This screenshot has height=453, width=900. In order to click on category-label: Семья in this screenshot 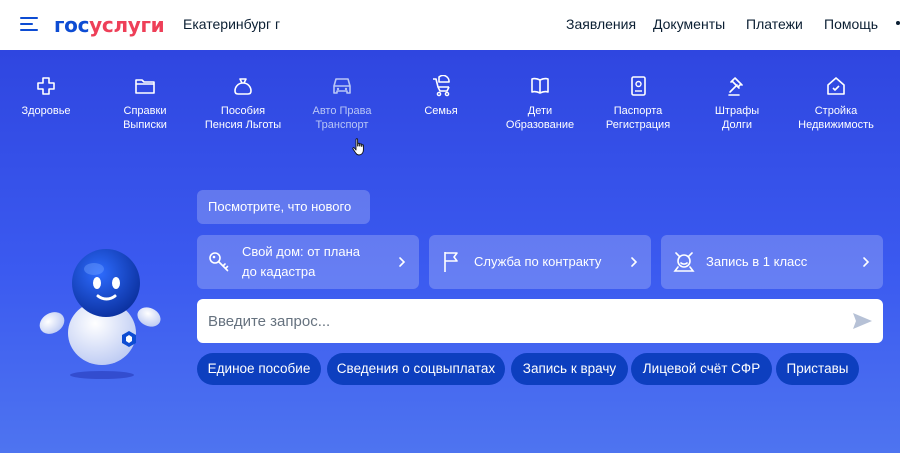, I will do `click(441, 111)`.